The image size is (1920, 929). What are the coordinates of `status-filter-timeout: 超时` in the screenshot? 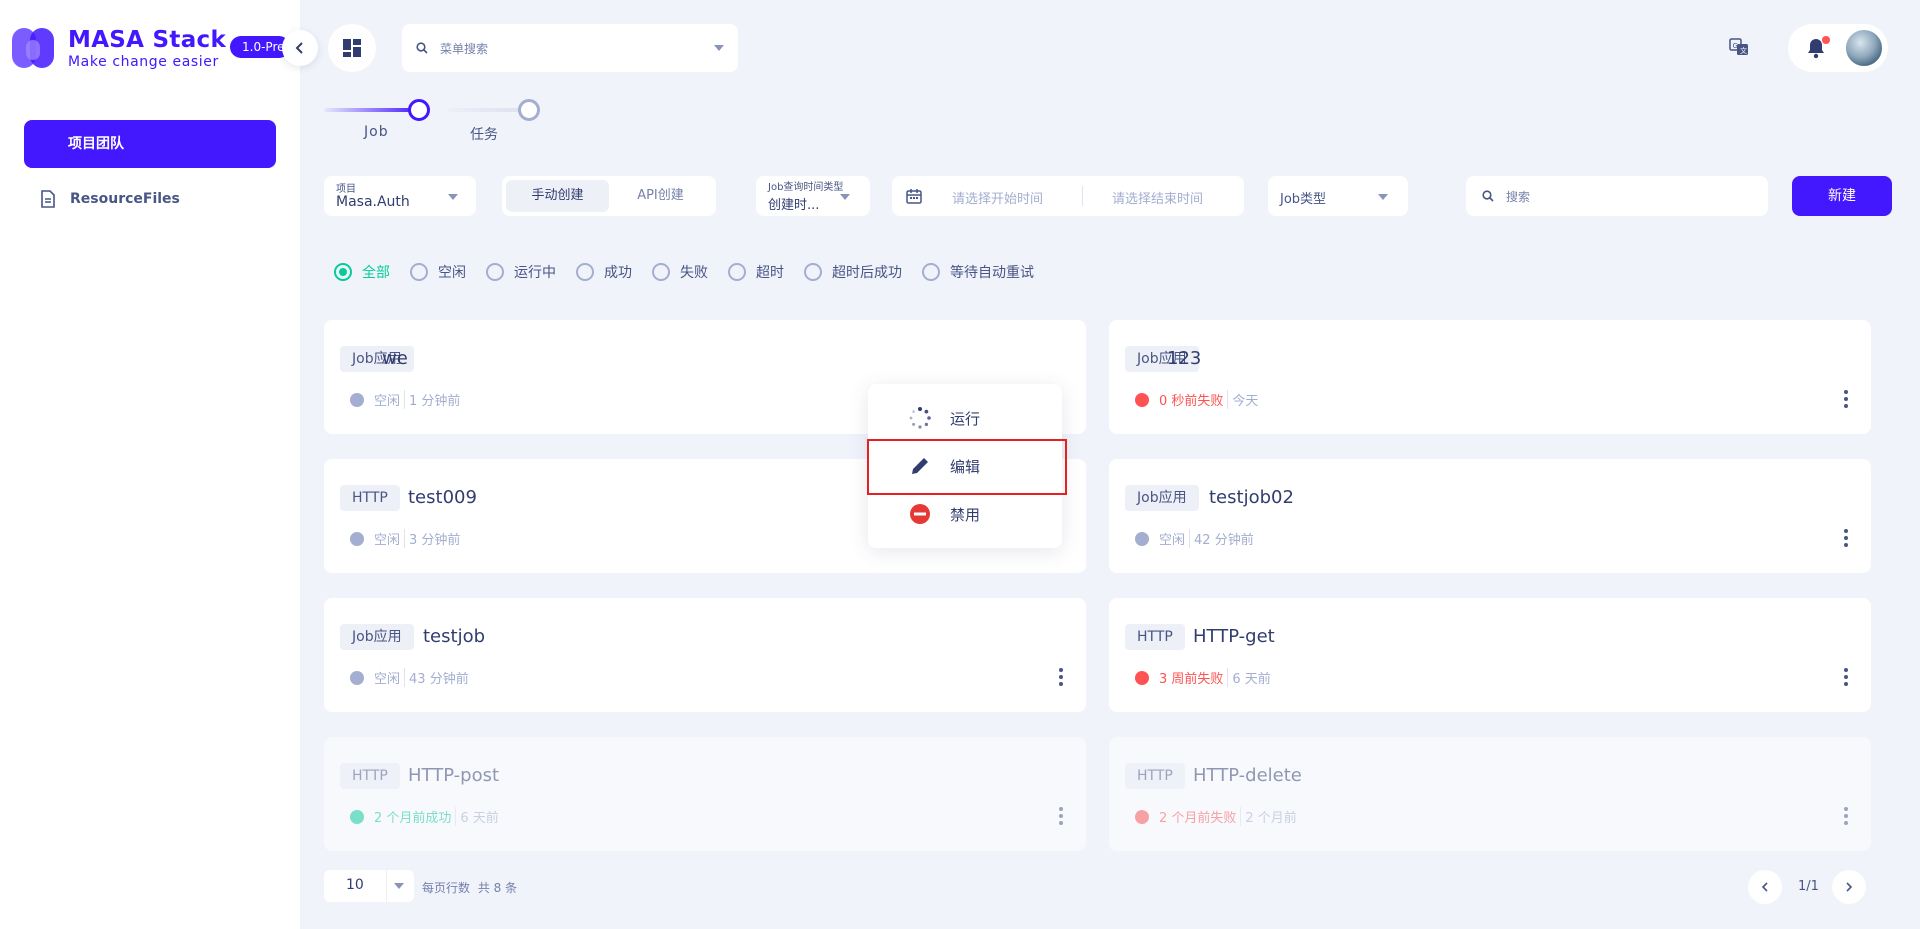 It's located at (756, 272).